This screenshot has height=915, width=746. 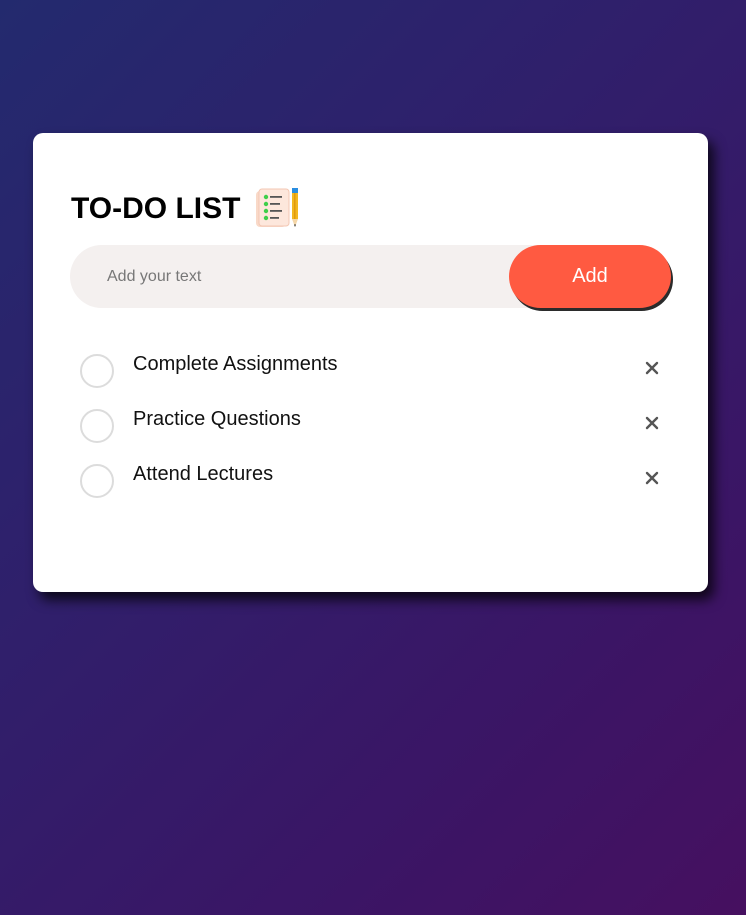 What do you see at coordinates (217, 419) in the screenshot?
I see `task-text: Practice Questions` at bounding box center [217, 419].